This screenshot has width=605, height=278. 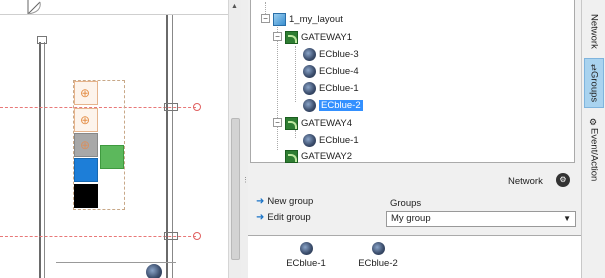 I want to click on tree-item-device: ECblue-3, so click(x=331, y=54).